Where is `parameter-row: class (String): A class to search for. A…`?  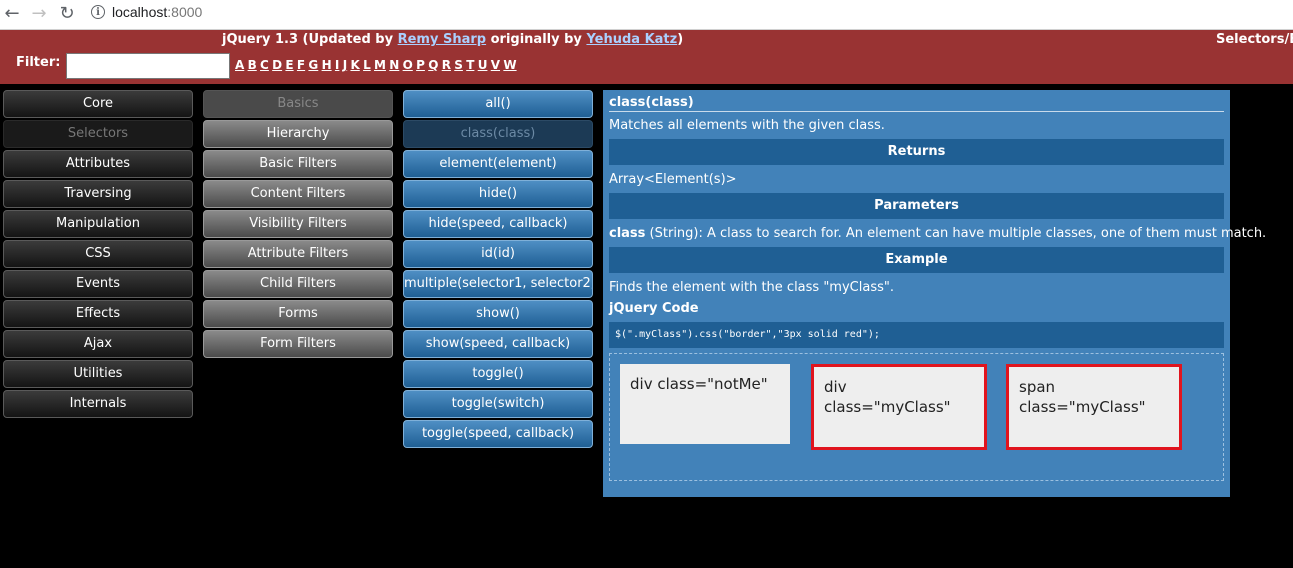
parameter-row: class (String): A class to search for. A… is located at coordinates (937, 233).